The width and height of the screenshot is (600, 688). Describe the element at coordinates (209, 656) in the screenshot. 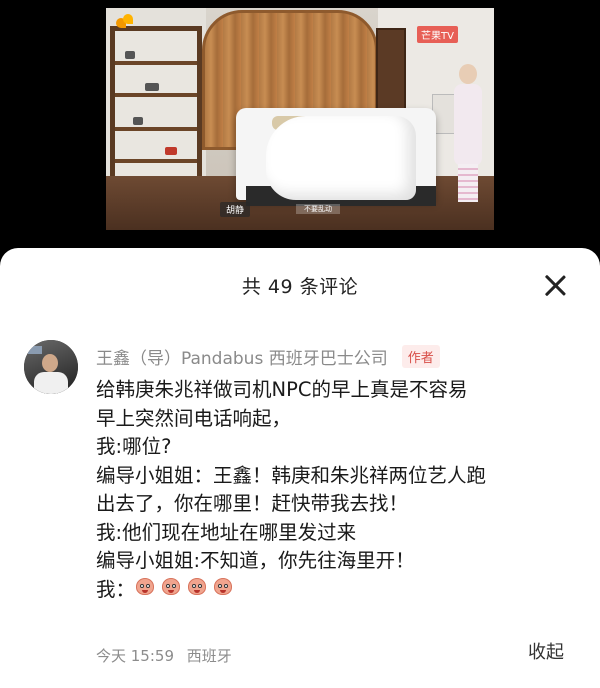

I see `comment-location: 西班牙` at that location.